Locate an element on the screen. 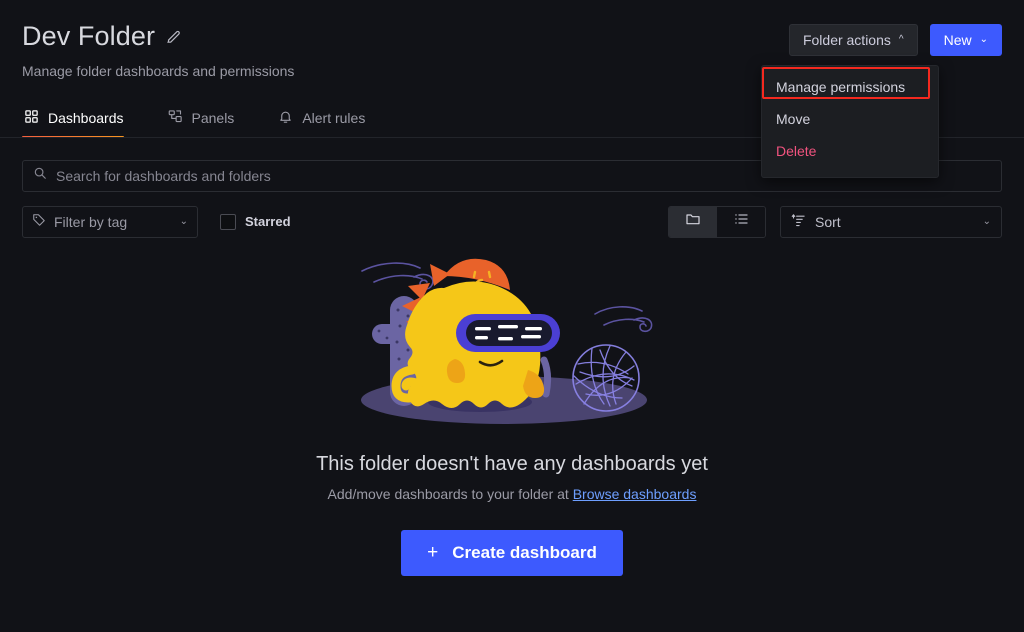 This screenshot has width=1024, height=632. create-dashboard-button: + Create dashboard is located at coordinates (512, 552).